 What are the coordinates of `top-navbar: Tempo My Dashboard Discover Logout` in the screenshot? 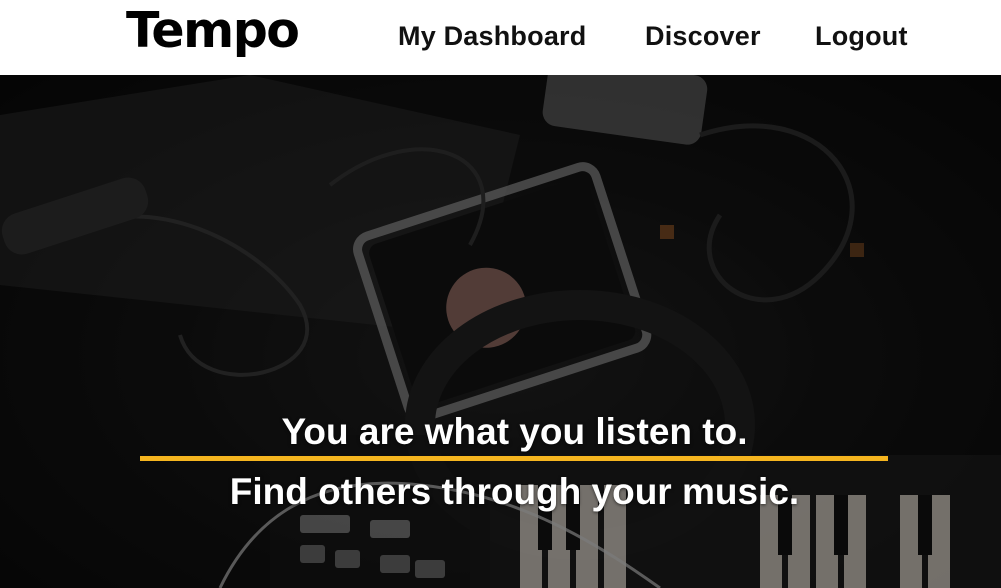 It's located at (500, 37).